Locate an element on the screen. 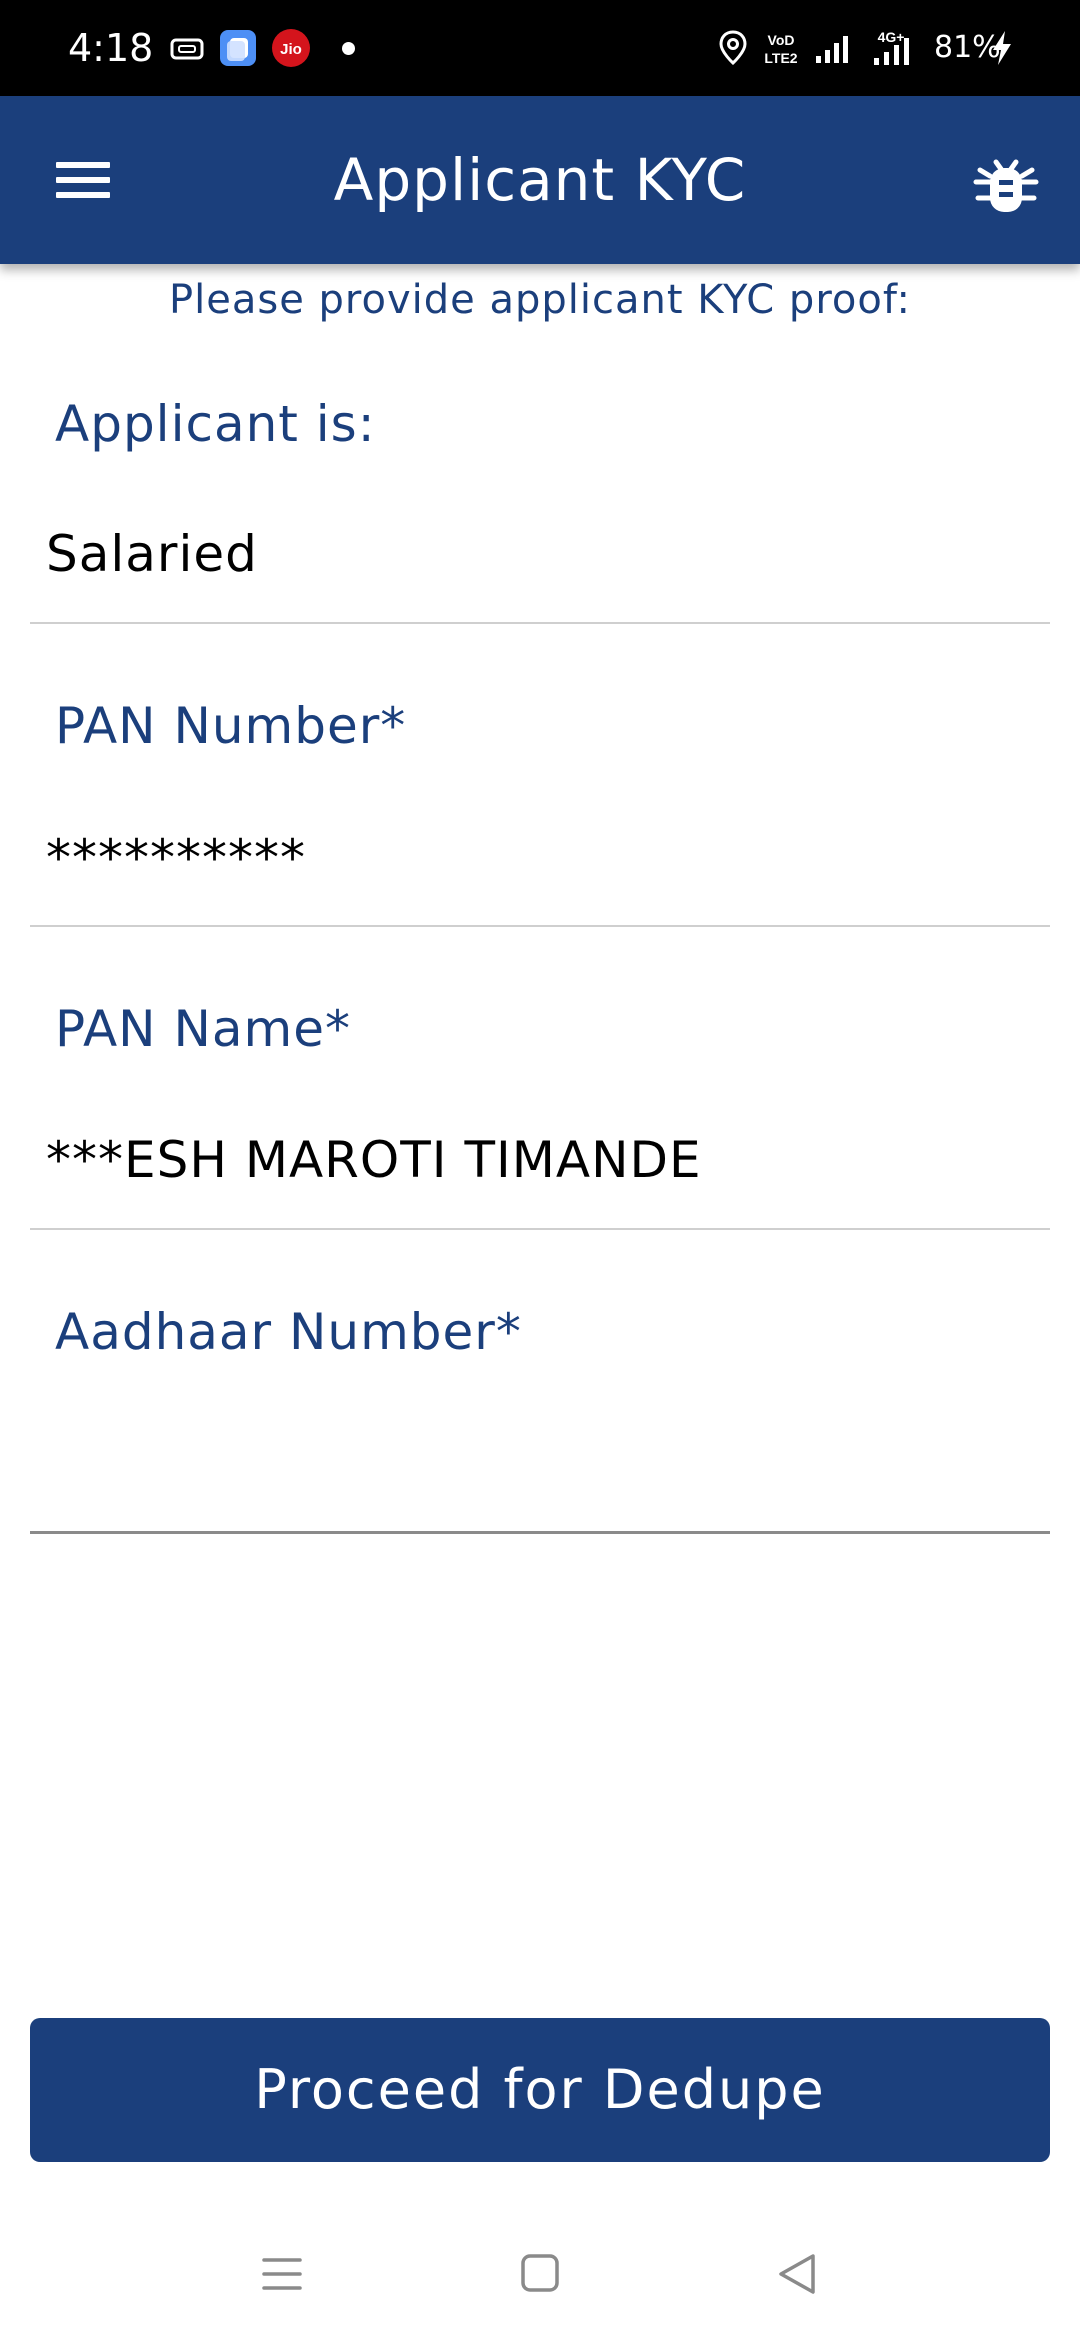 The width and height of the screenshot is (1080, 2340). recents-icon is located at coordinates (282, 2274).